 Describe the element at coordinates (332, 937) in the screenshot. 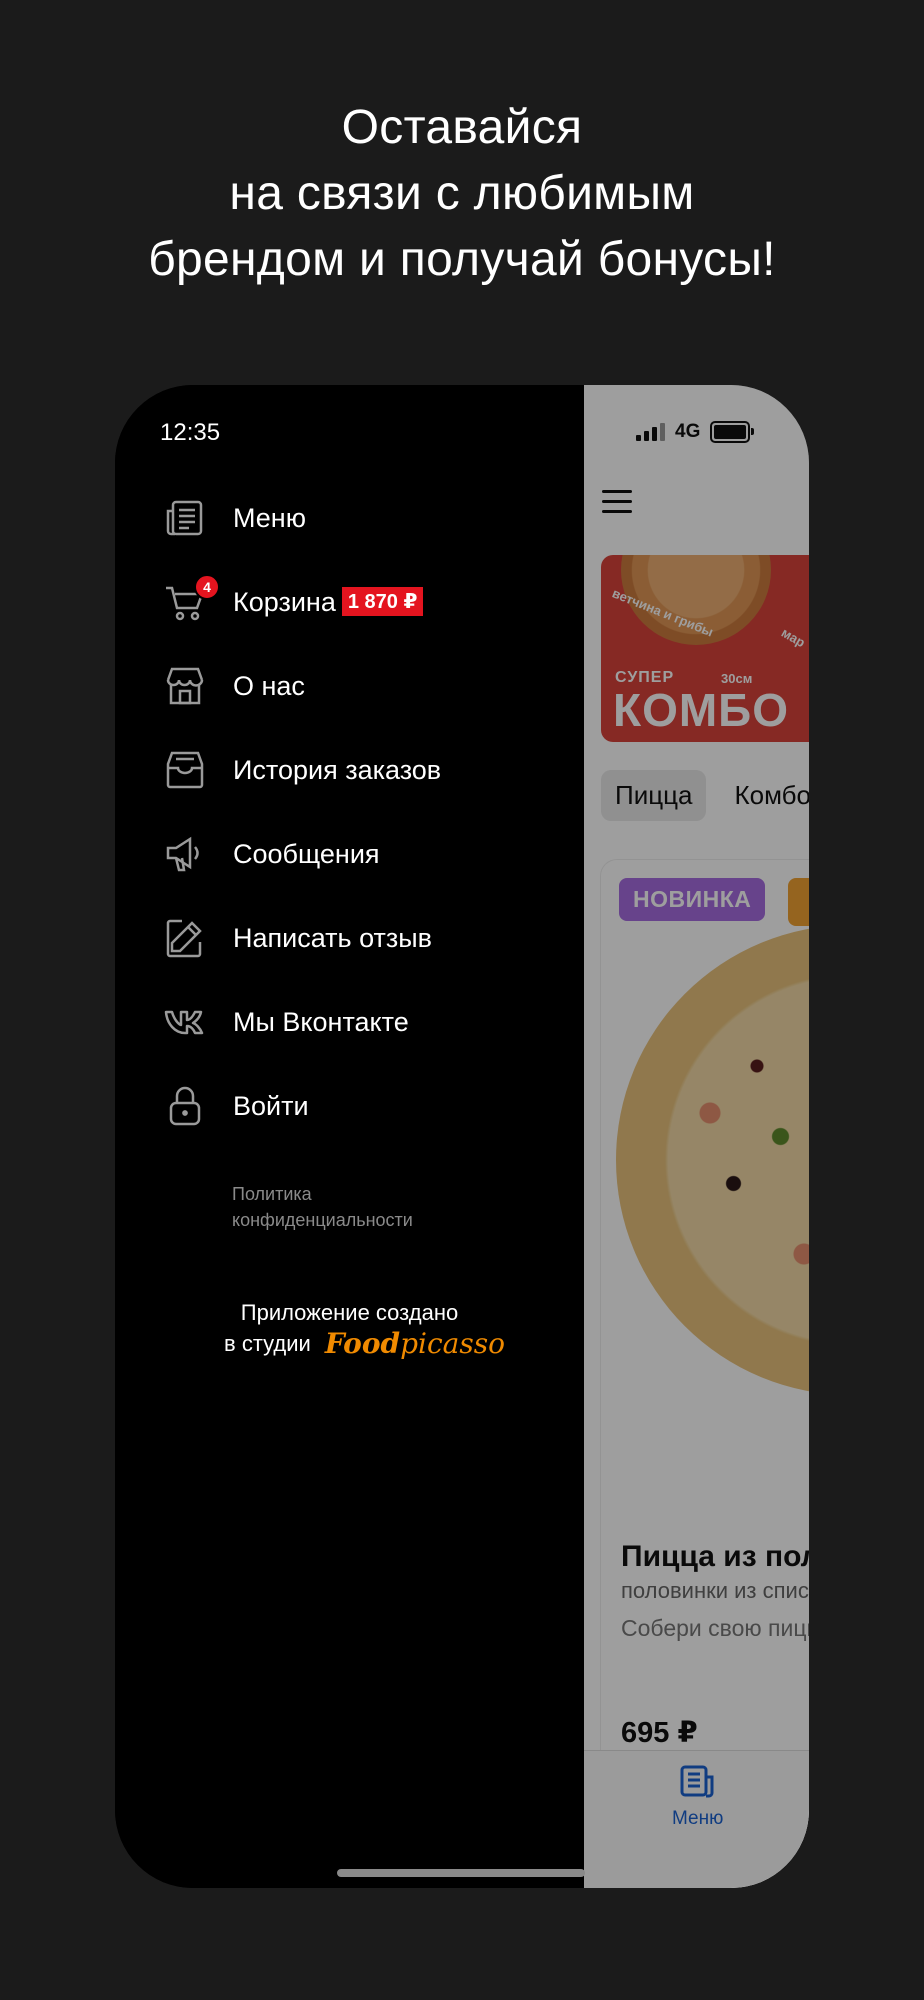

I see `drawer-item-label: Написать отзыв` at that location.